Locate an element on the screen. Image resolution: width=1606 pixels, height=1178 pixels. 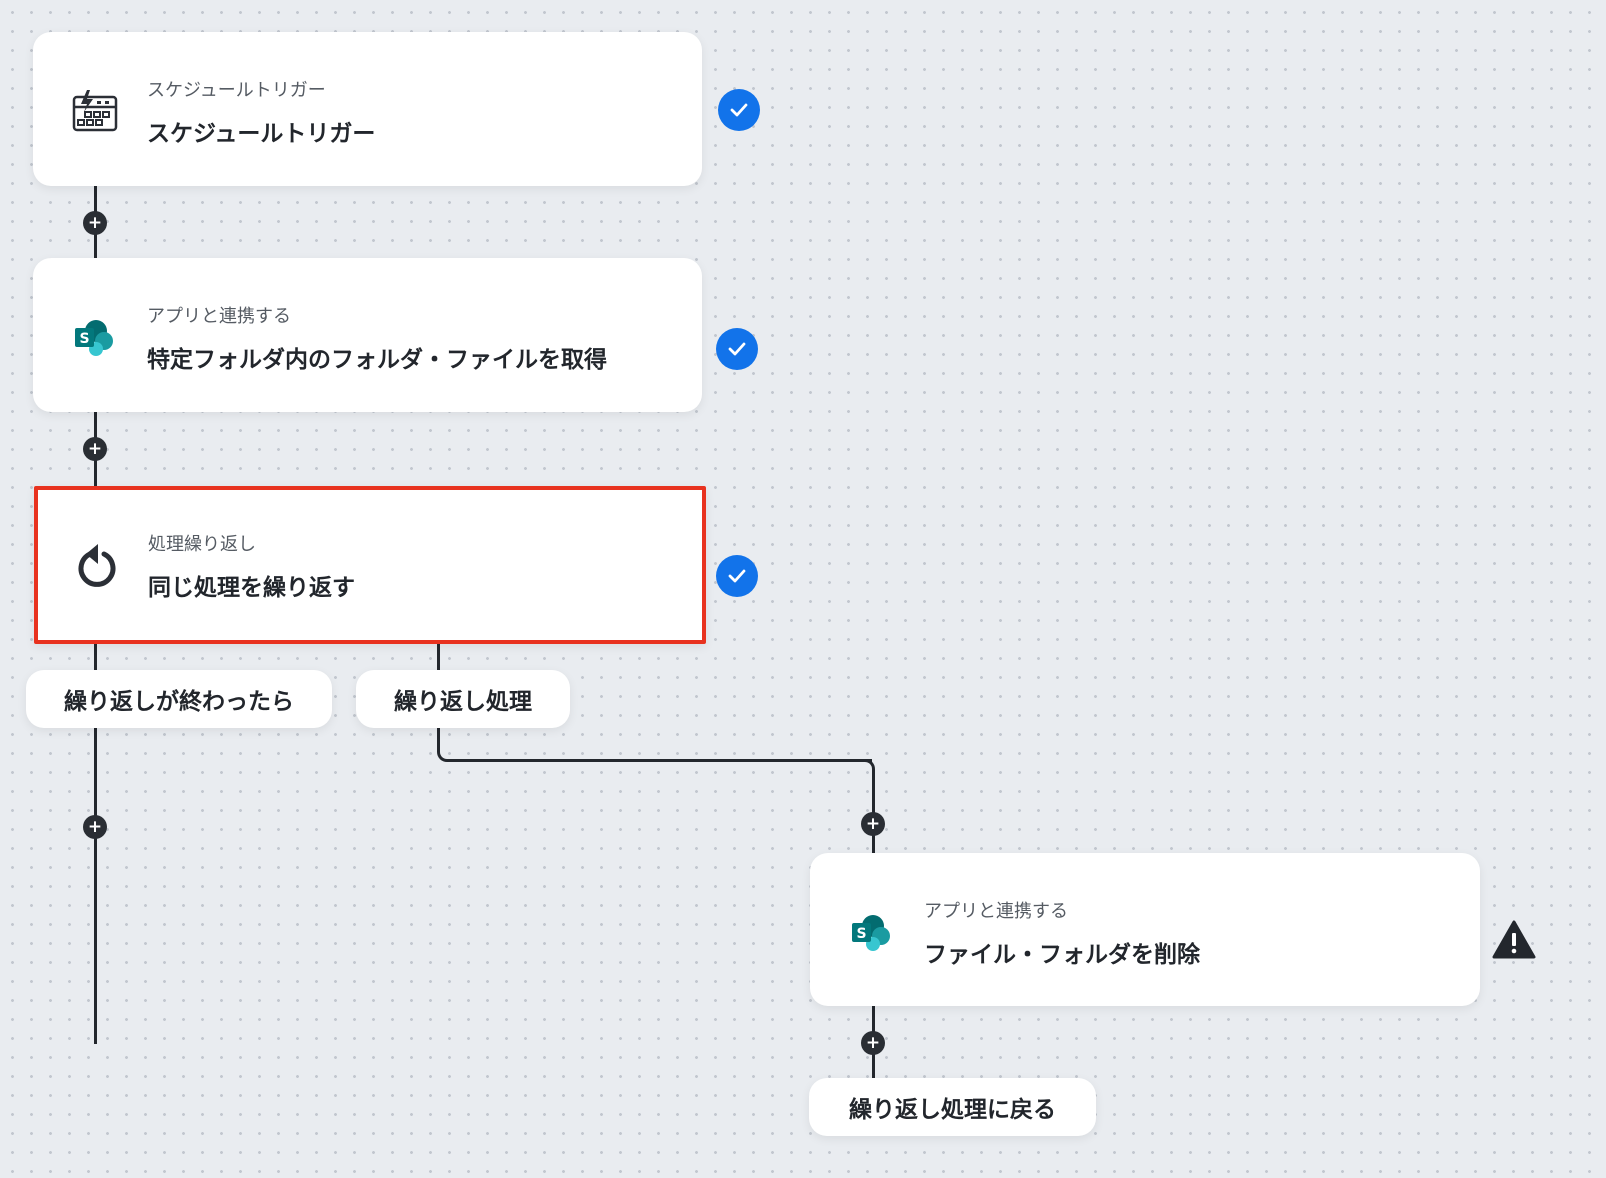
step-card-get-files: S アプリと連携する 特定フォルダ内のフォルダ・ファイルを取得 is located at coordinates (367, 335).